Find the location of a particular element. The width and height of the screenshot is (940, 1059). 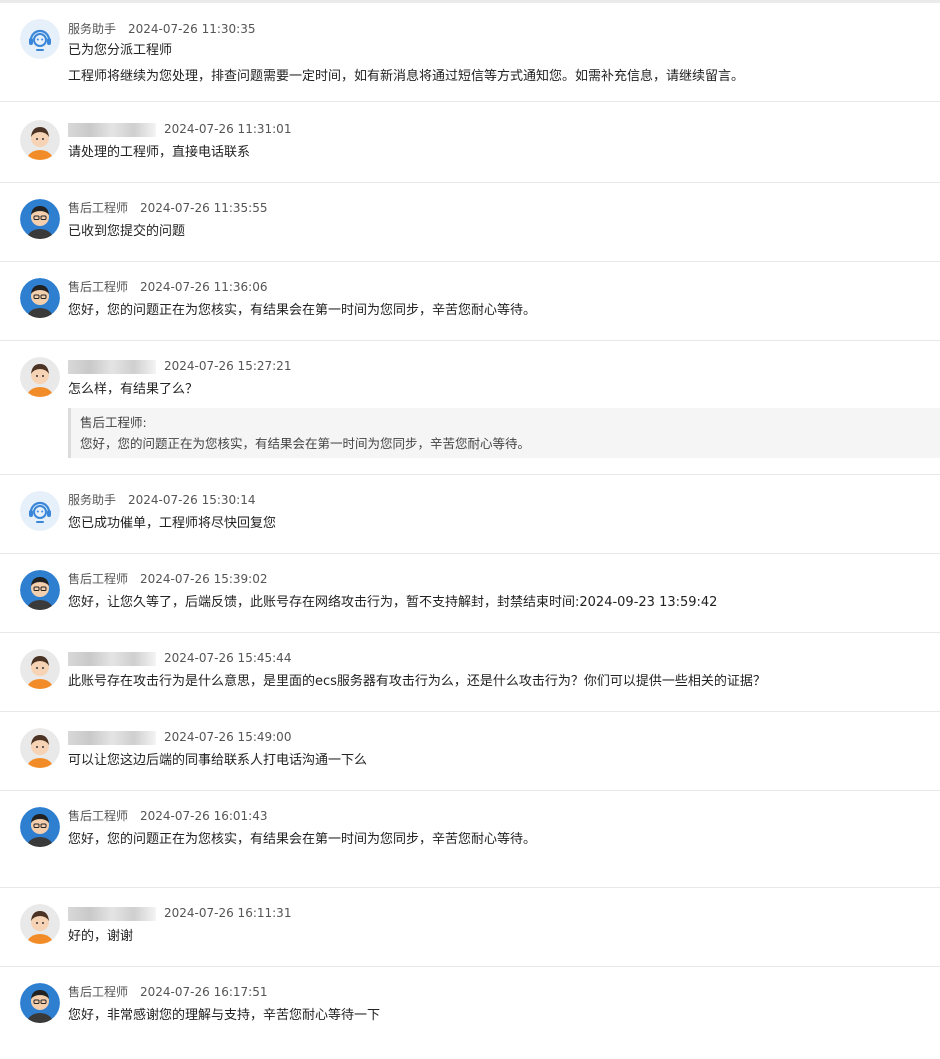

message-meta: 服务助手 2024-07-26 15:30:14 is located at coordinates (161, 500).